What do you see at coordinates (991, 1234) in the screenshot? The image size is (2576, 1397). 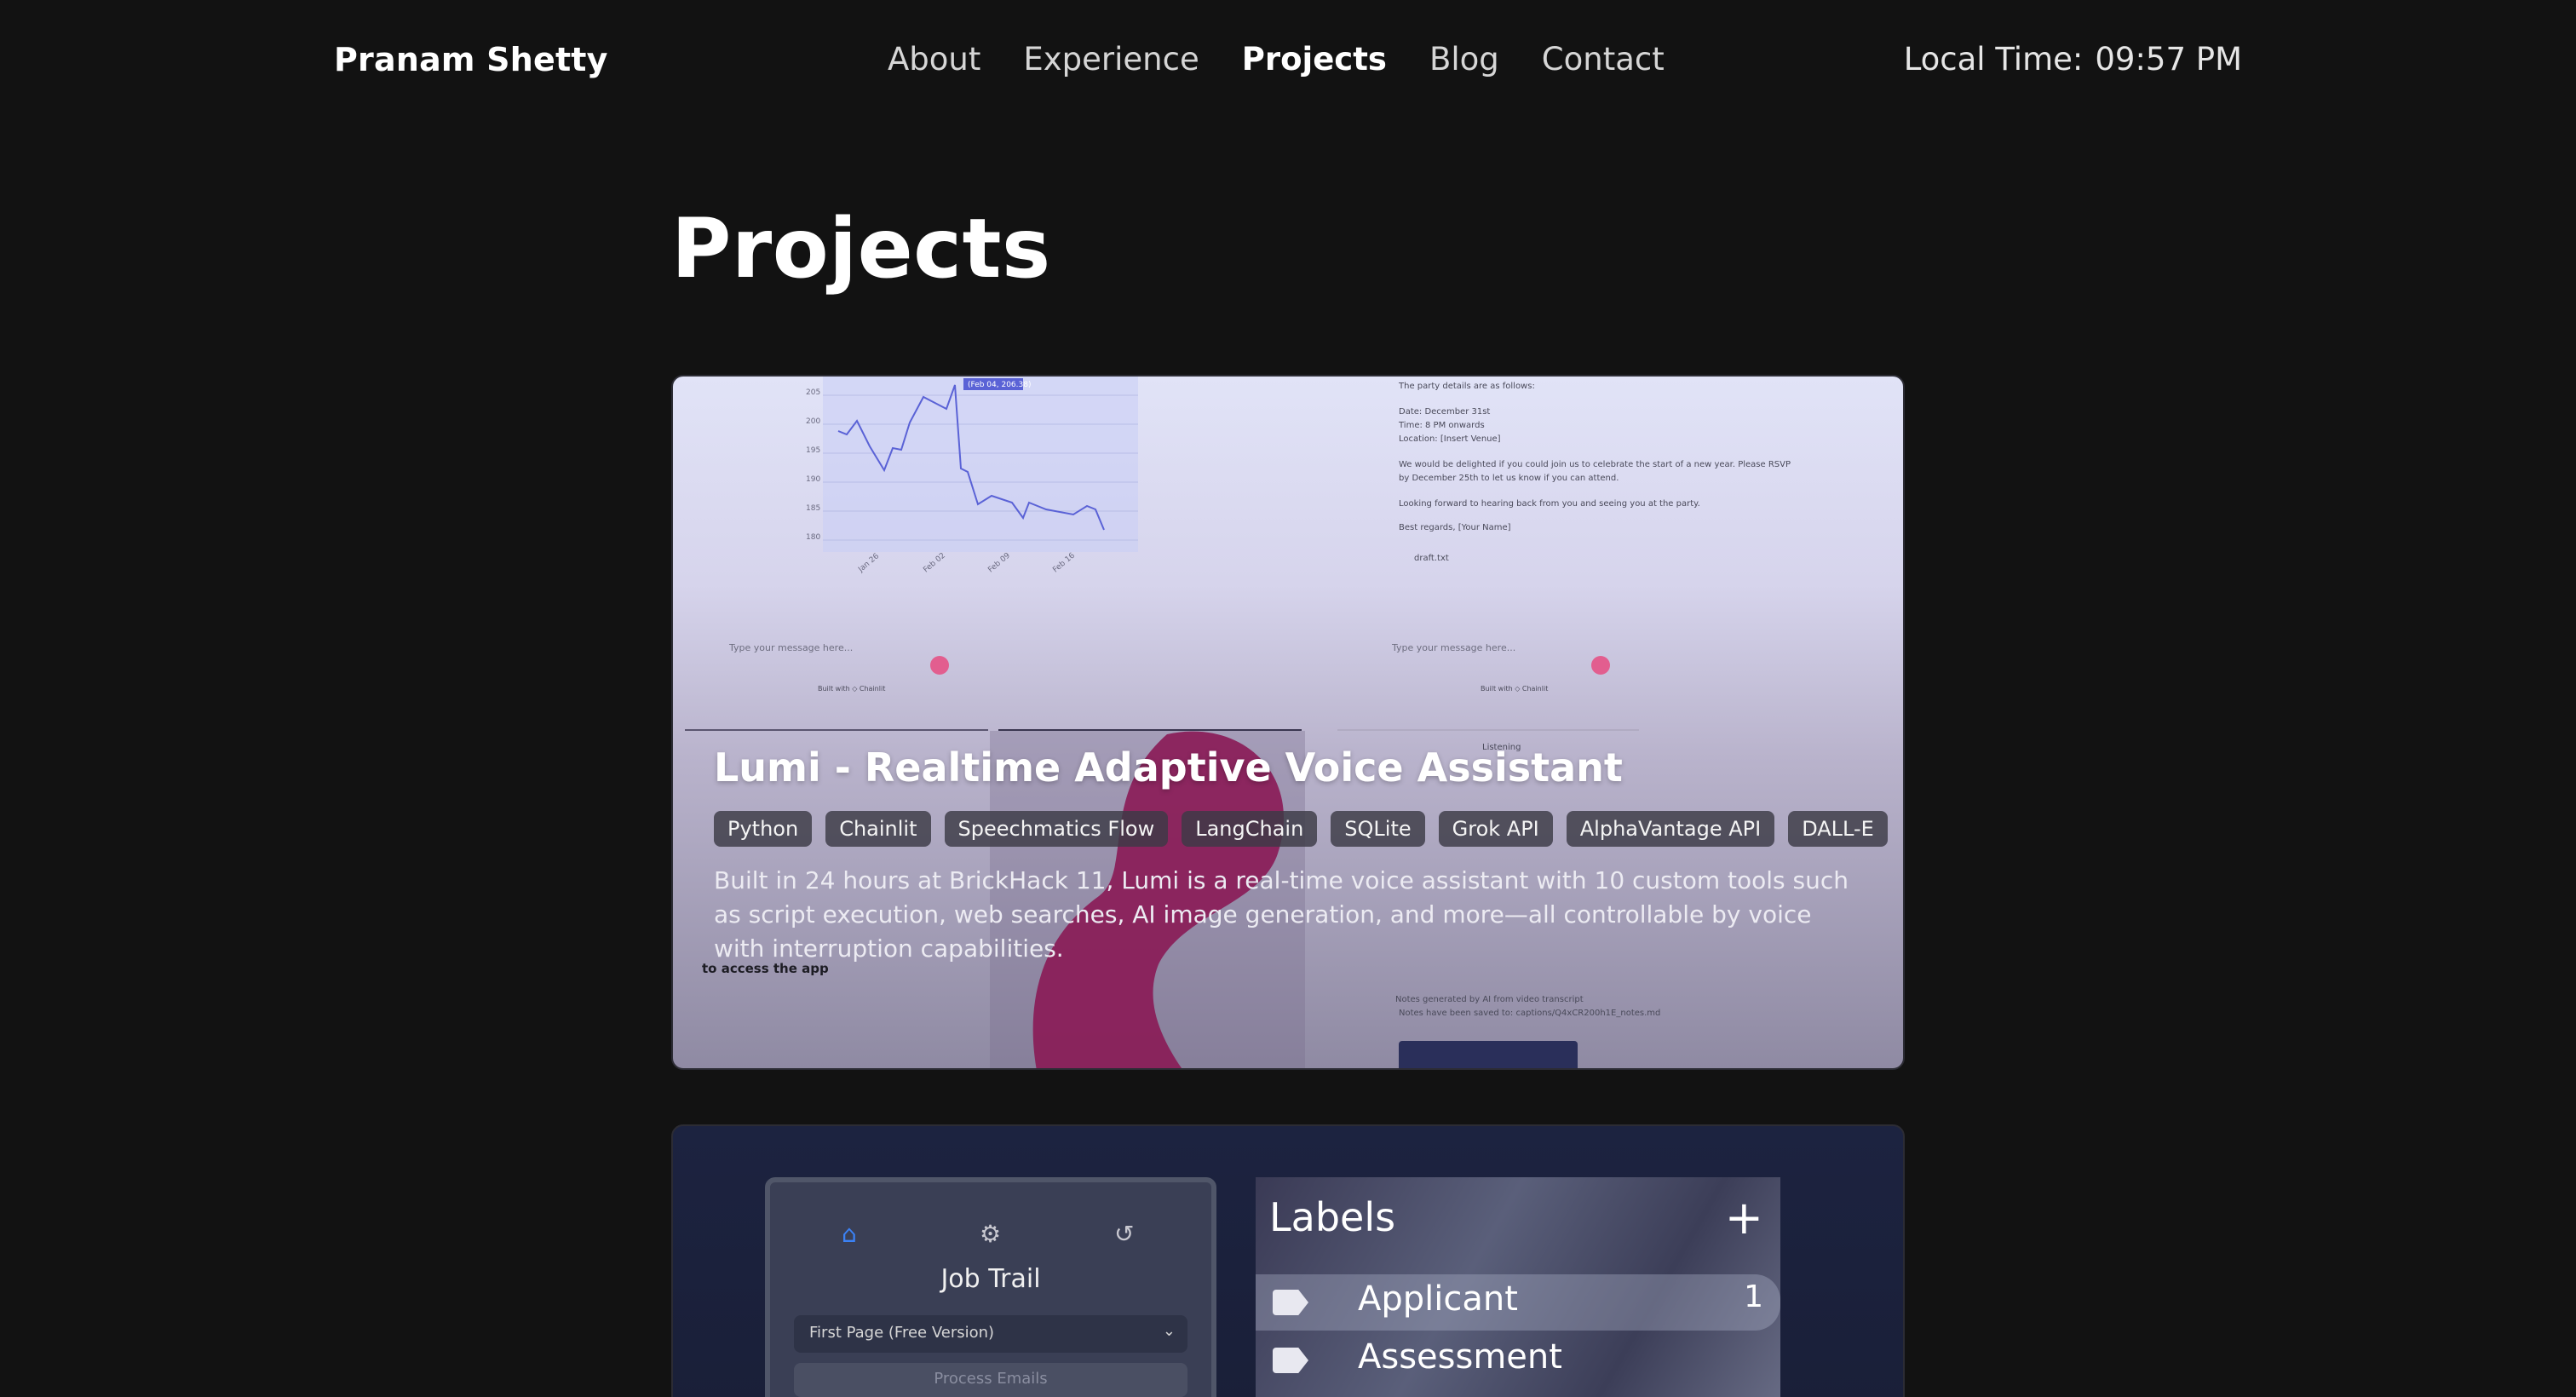 I see `gear-icon: ⚙` at bounding box center [991, 1234].